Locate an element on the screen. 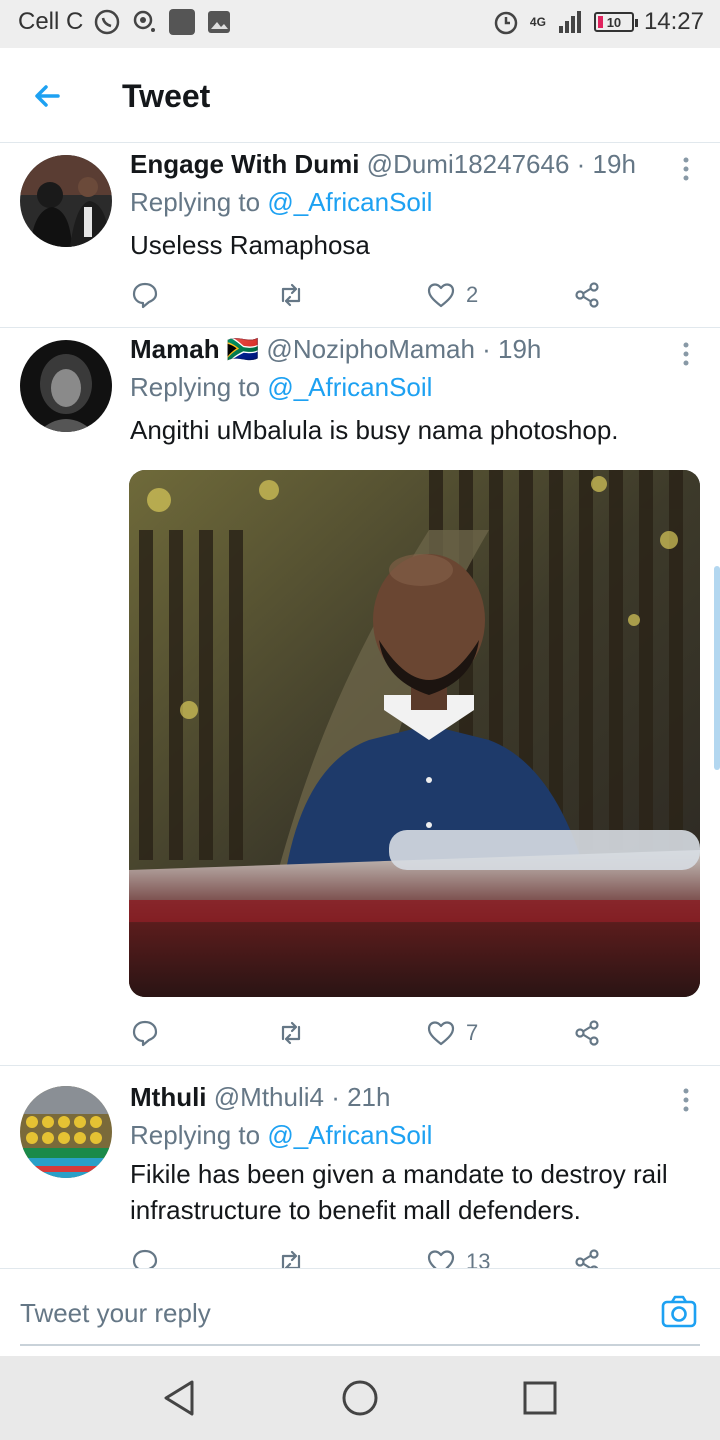  tweet-actions: 13 is located at coordinates (370, 1255).